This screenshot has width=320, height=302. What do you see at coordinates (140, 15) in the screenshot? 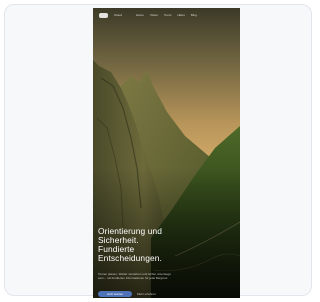
I see `nav-item-home: Home` at bounding box center [140, 15].